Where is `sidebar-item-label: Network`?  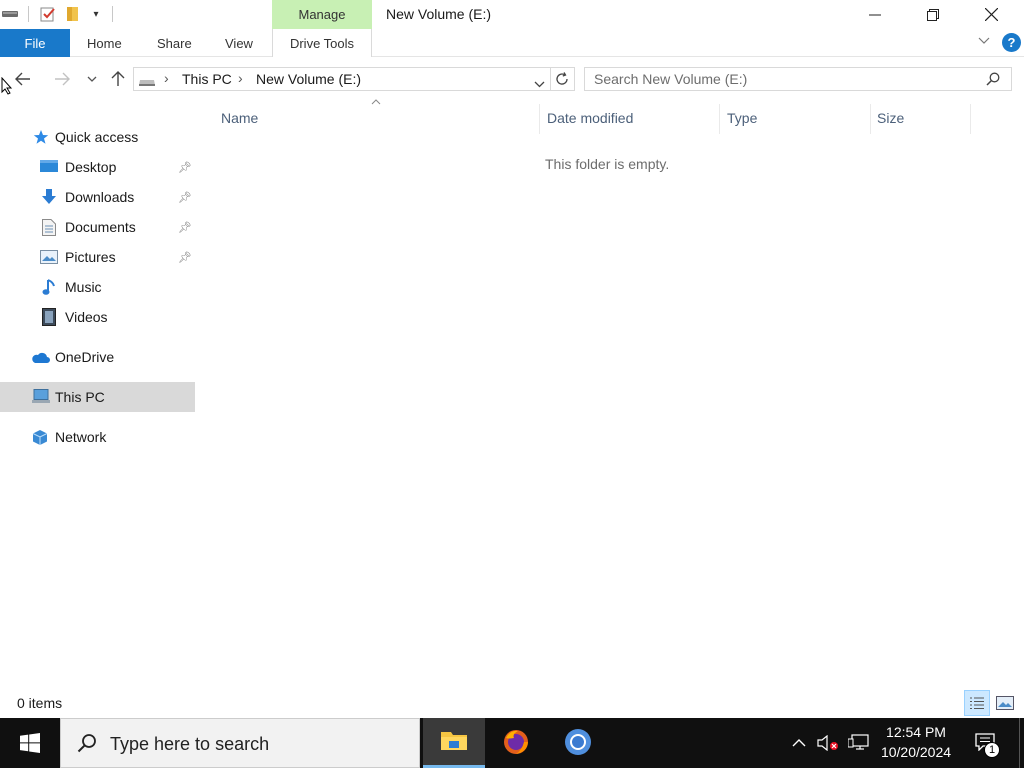
sidebar-item-label: Network is located at coordinates (81, 437).